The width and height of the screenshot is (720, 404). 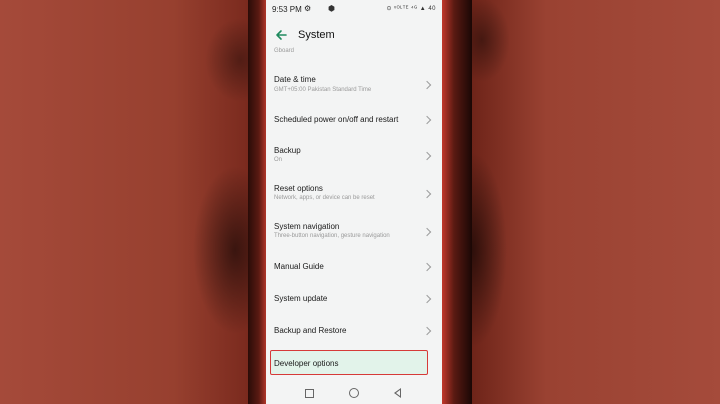 I want to click on home-icon, so click(x=354, y=393).